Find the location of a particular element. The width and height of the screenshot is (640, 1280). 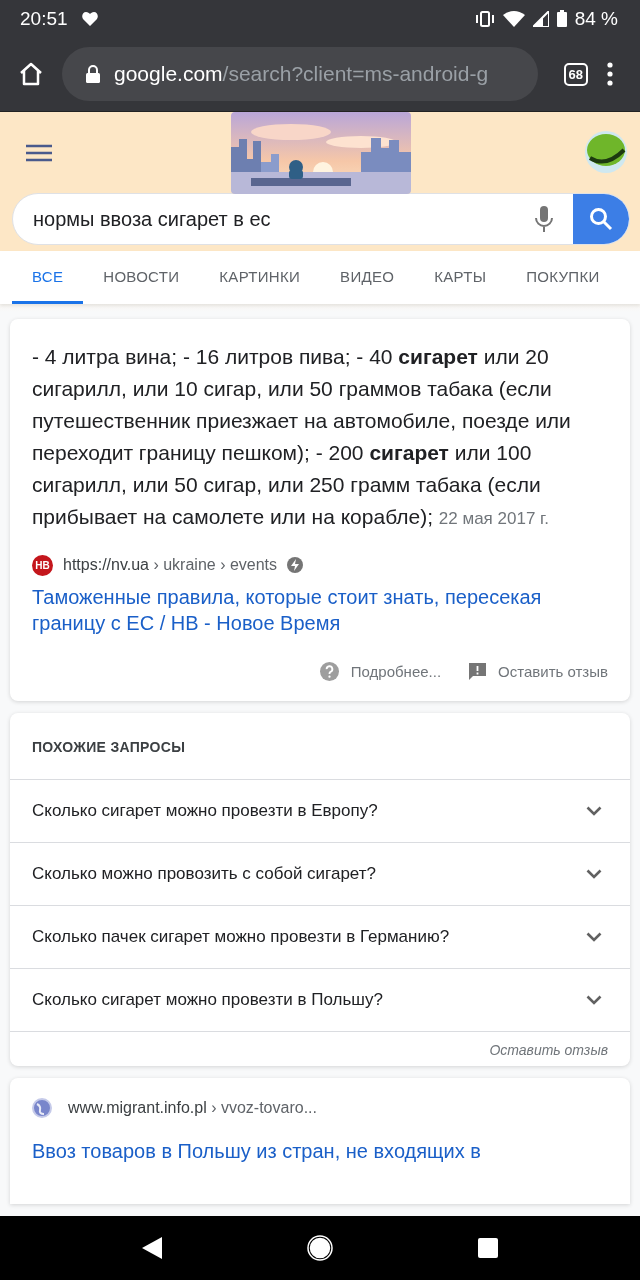

site-logo: НВ is located at coordinates (42, 565).